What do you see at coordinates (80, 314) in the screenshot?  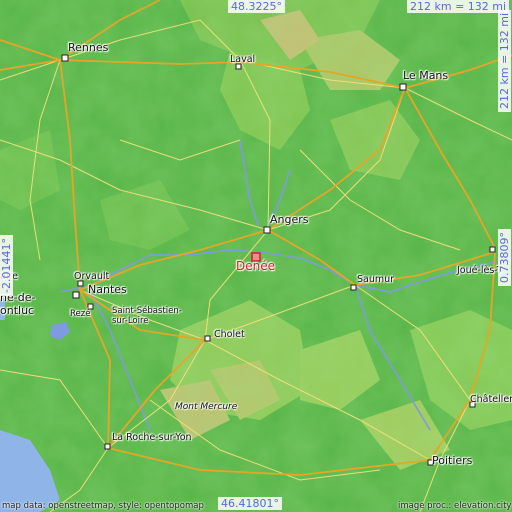 I see `label-reze: Rezé` at bounding box center [80, 314].